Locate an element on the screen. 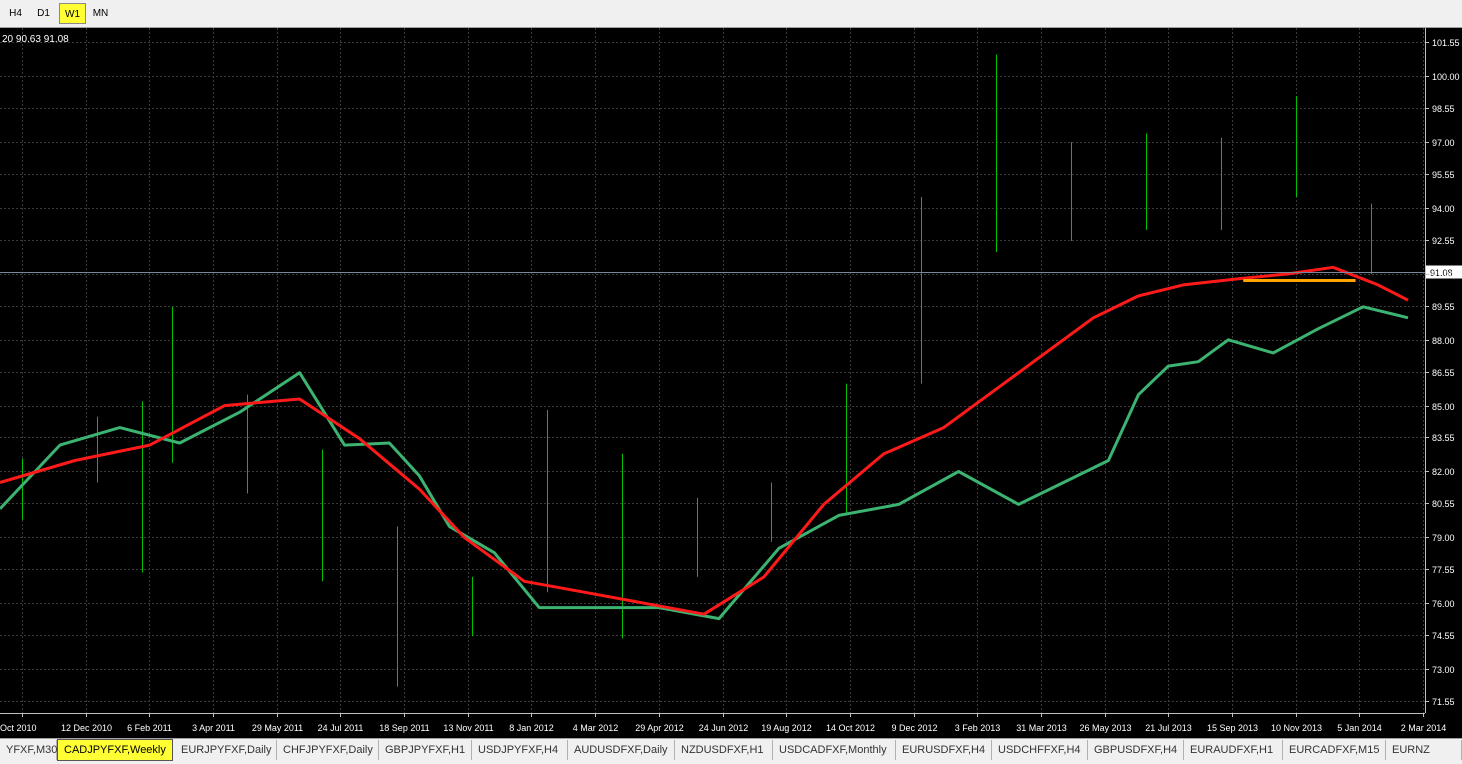 The image size is (1462, 764). price-tick-label: 101.55 is located at coordinates (1446, 43).